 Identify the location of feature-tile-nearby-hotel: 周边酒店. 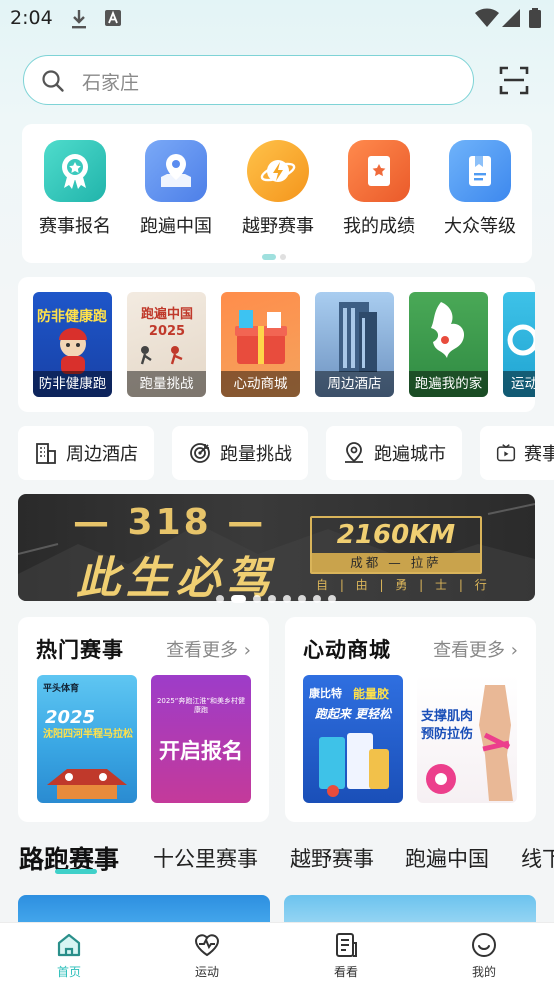
(354, 344).